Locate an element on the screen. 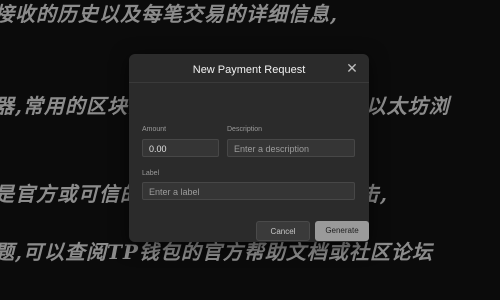 The height and width of the screenshot is (300, 500). dialog-title: New Payment Request is located at coordinates (249, 70).